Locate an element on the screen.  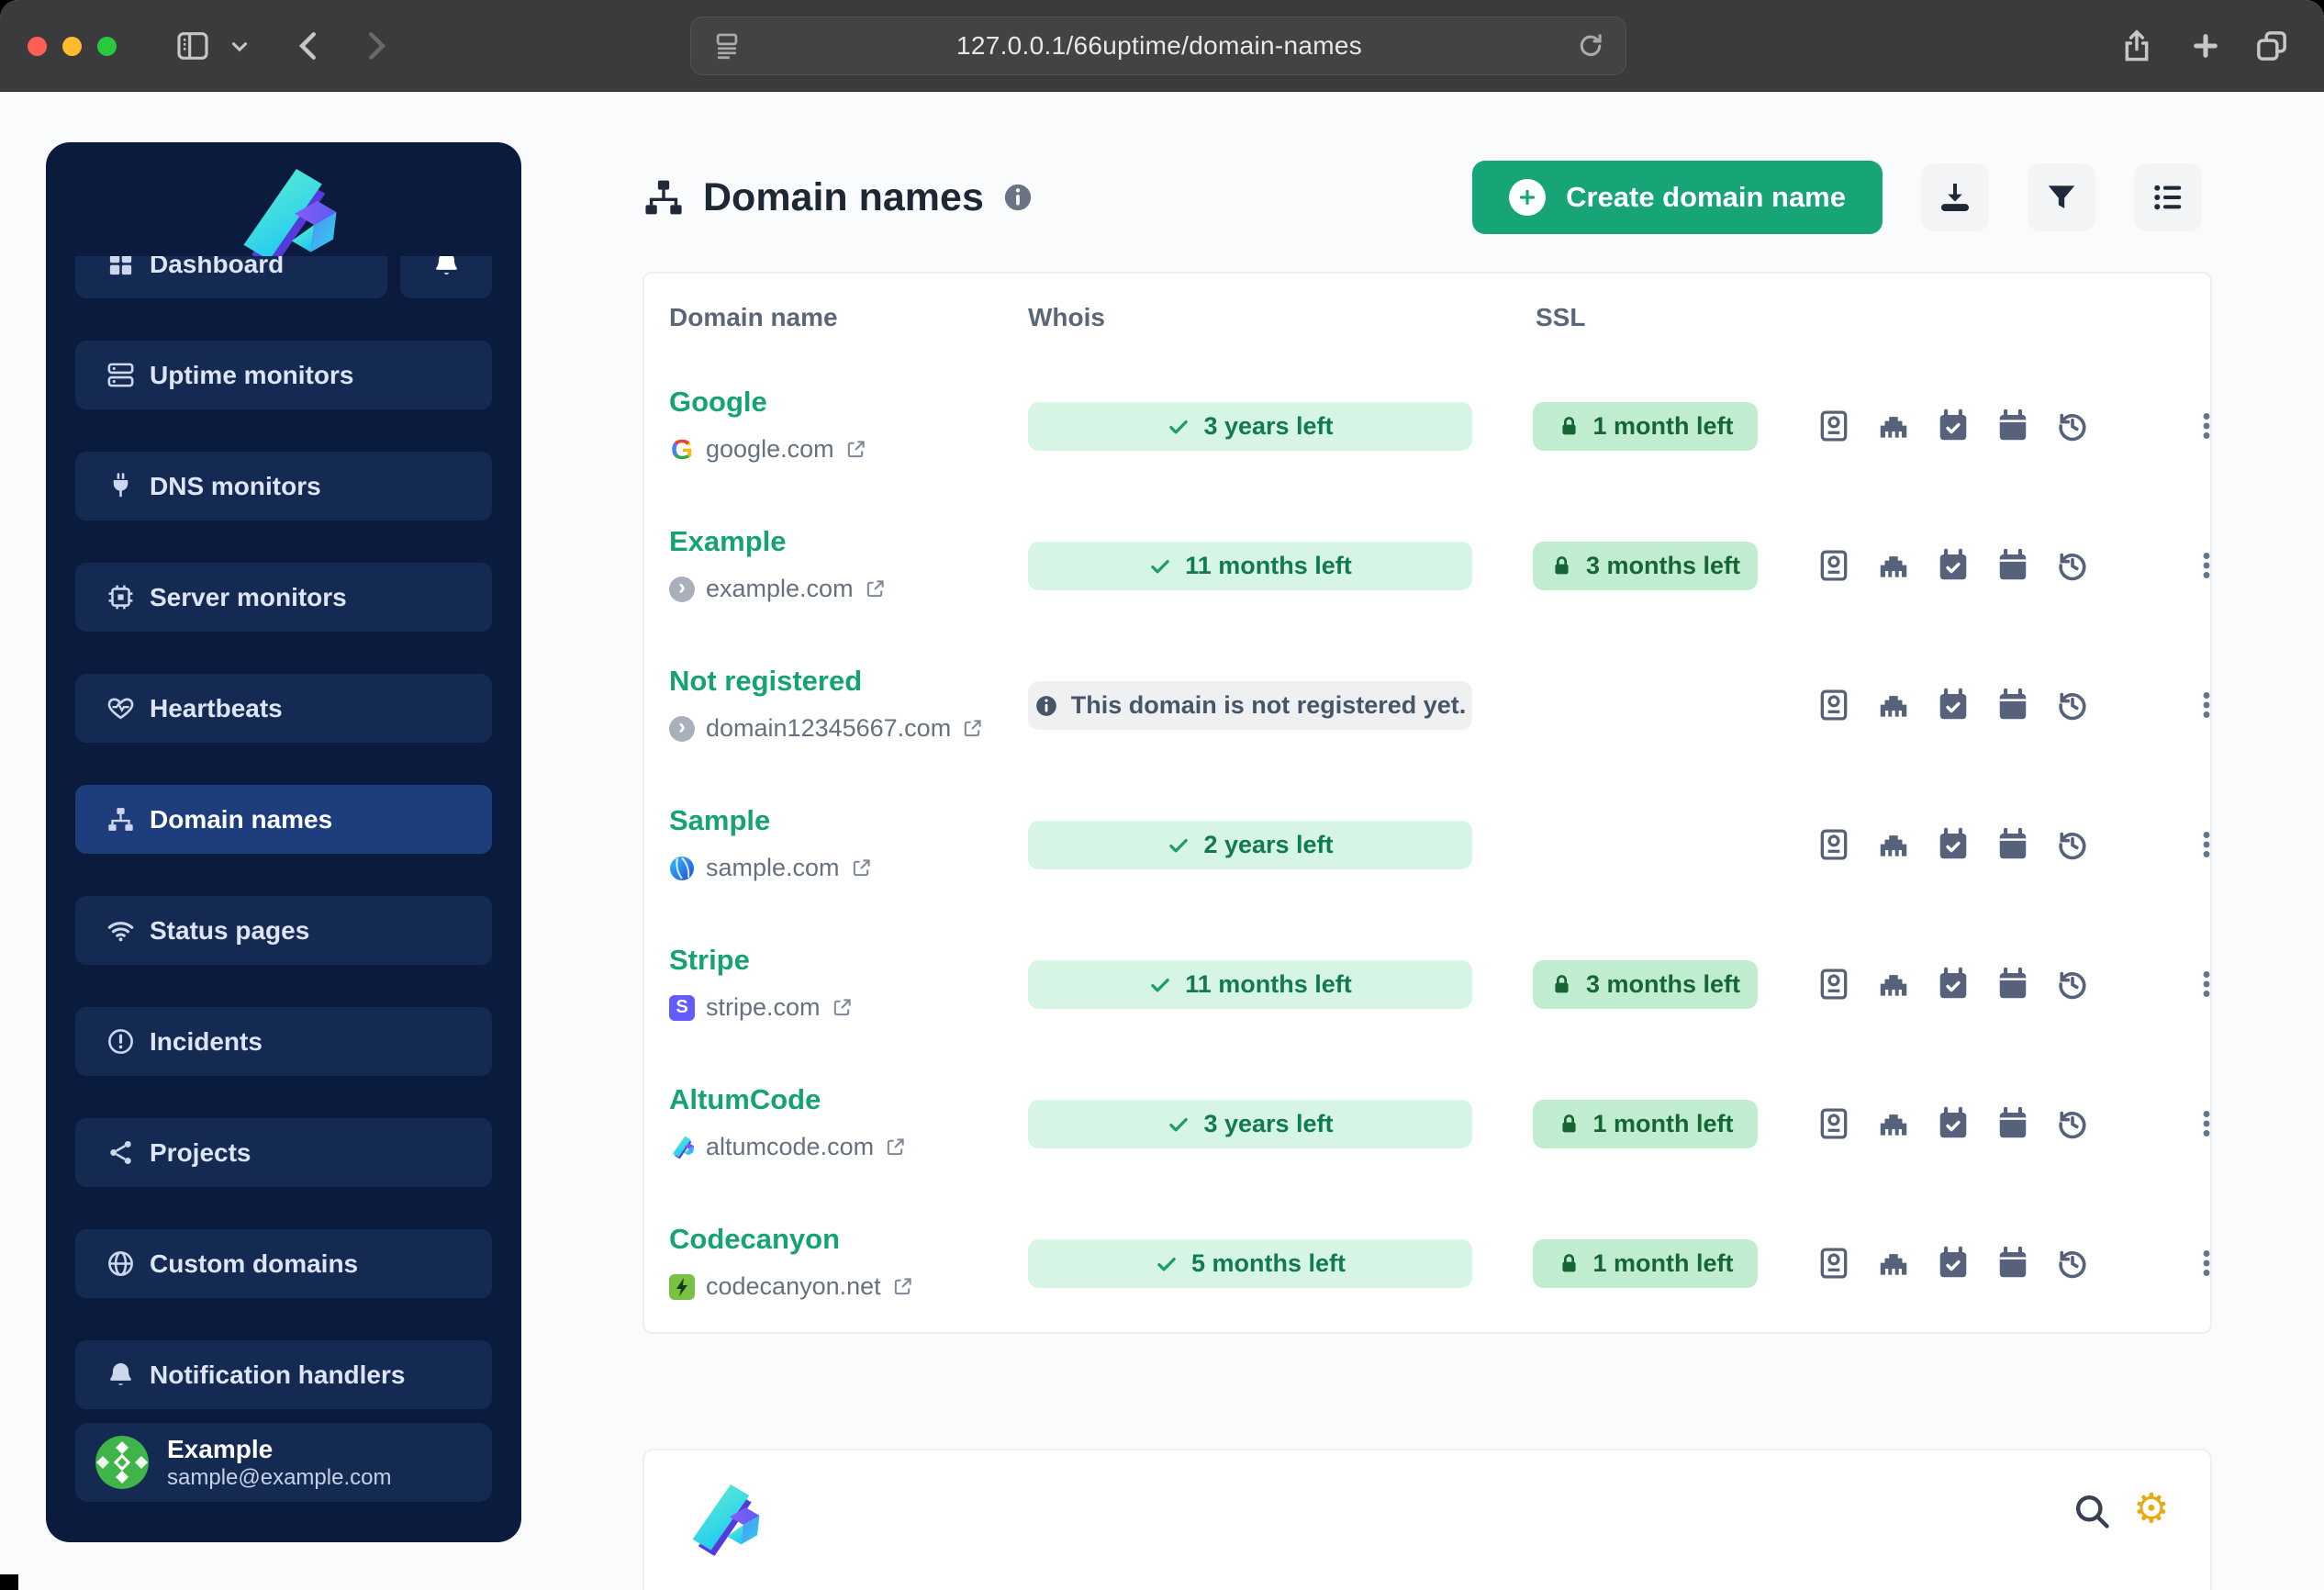
create-domain-name-button: Create domain name is located at coordinates (1677, 197).